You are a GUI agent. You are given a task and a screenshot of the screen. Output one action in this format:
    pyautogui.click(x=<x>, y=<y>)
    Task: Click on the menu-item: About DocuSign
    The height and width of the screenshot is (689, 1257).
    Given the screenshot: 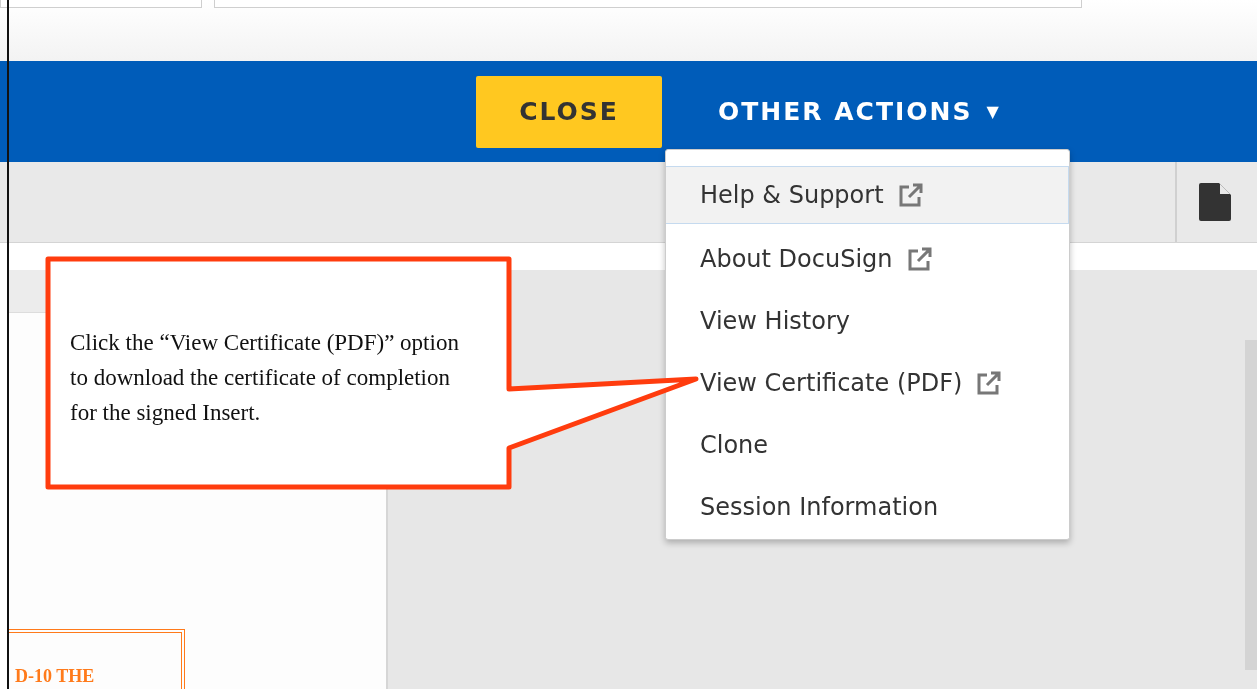 What is the action you would take?
    pyautogui.click(x=867, y=259)
    